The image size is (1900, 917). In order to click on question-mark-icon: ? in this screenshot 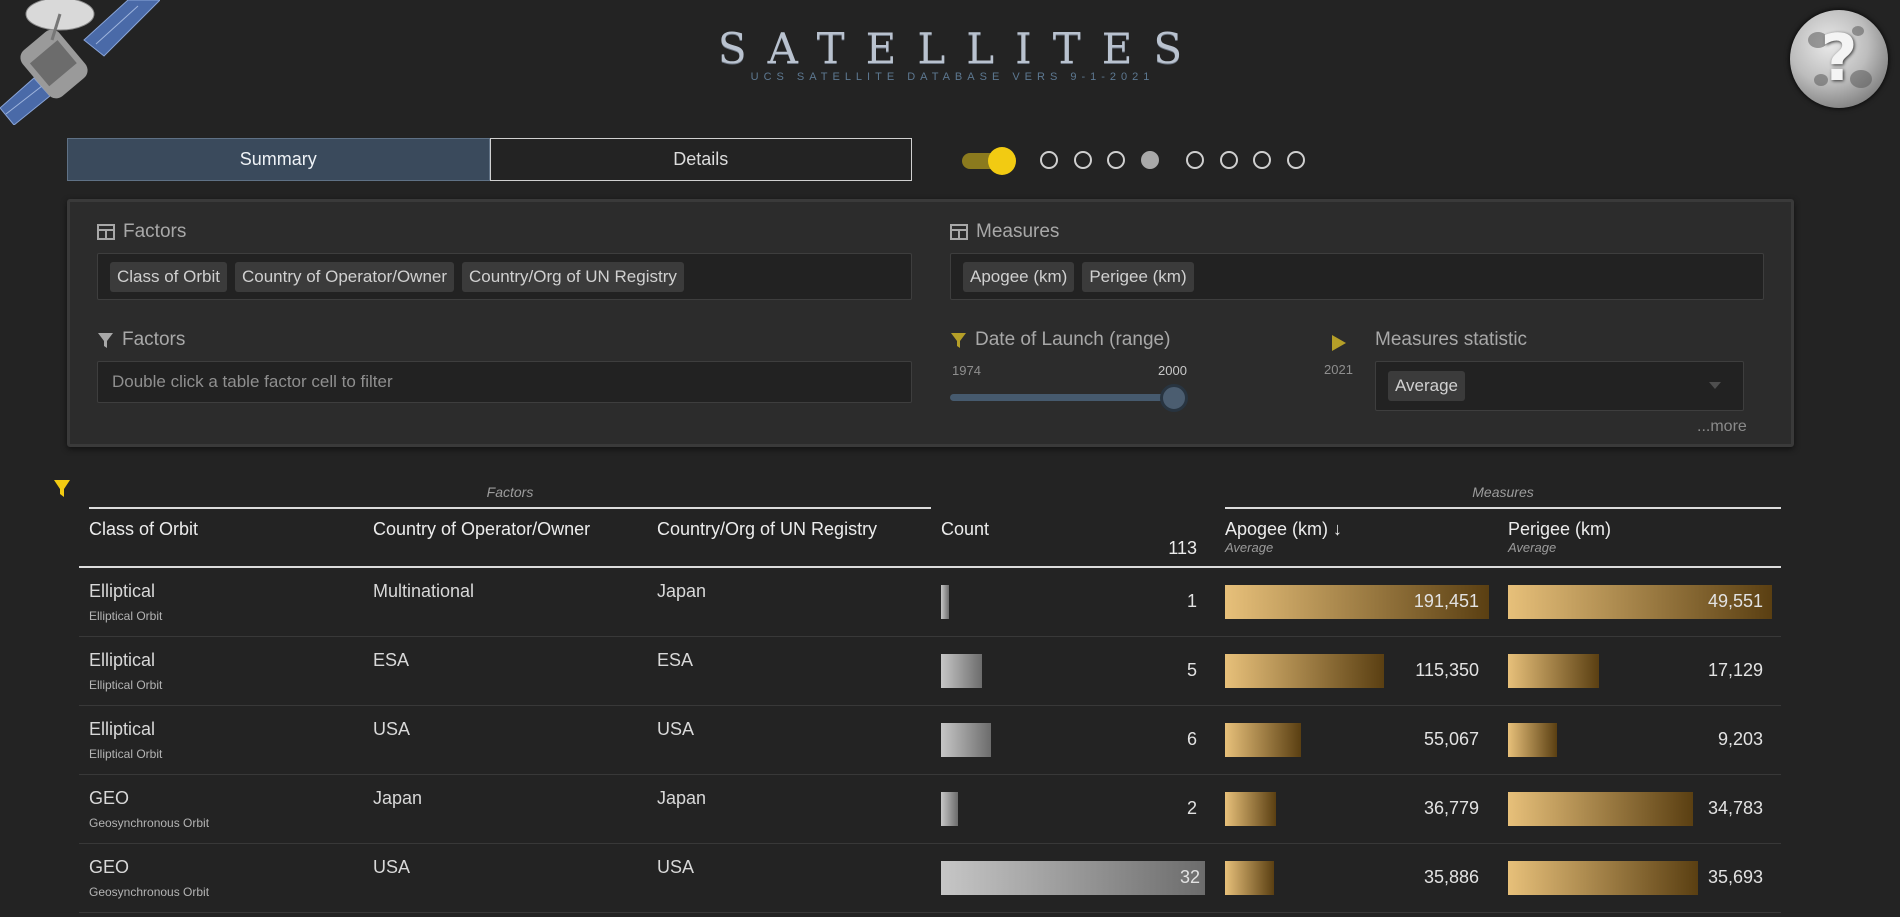, I will do `click(1839, 59)`.